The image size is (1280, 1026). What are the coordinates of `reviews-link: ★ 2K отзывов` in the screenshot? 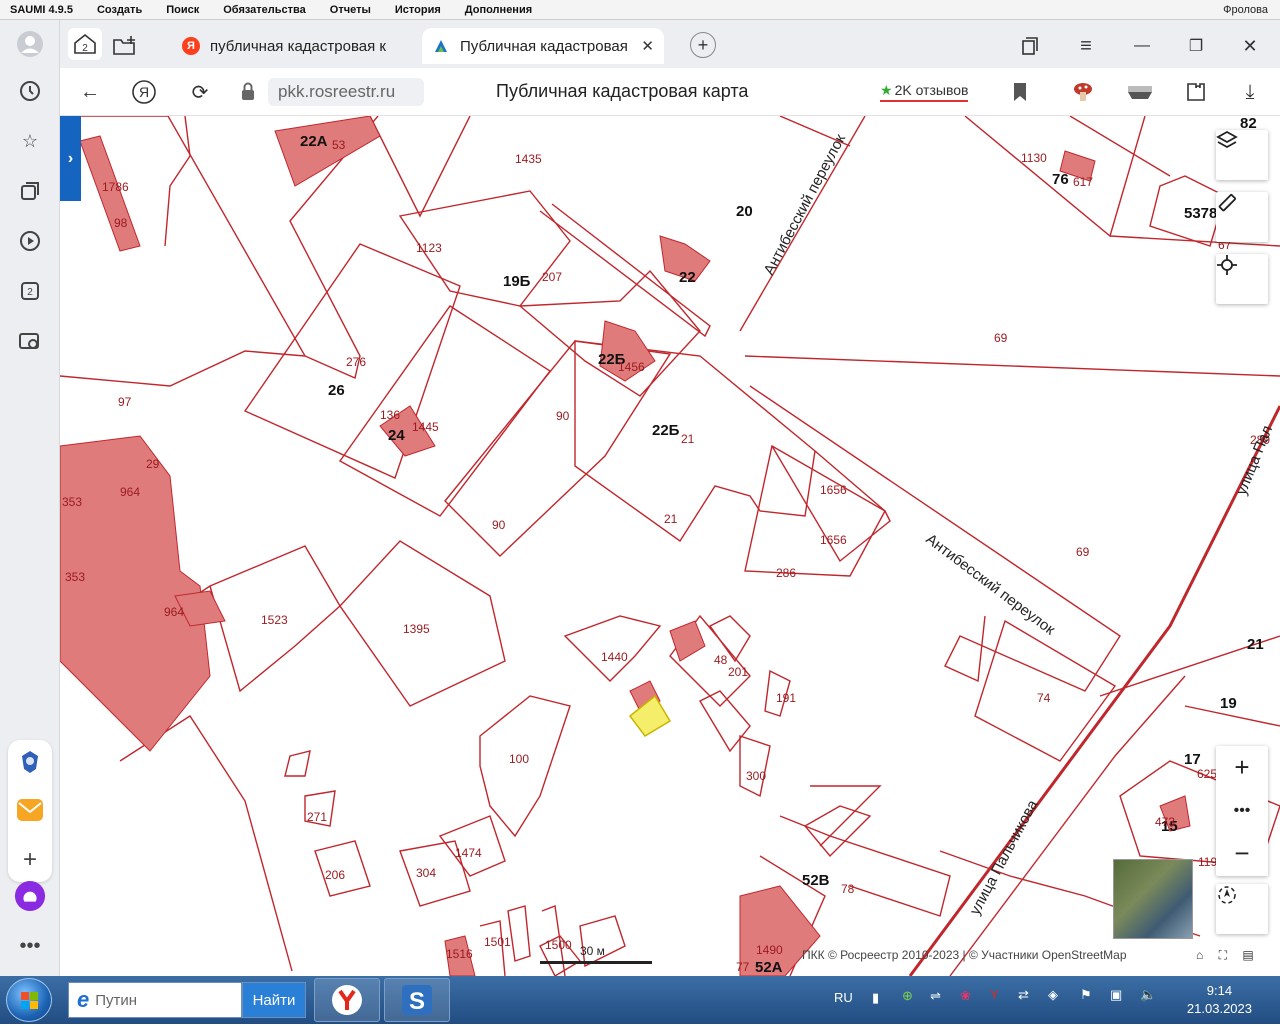 It's located at (924, 92).